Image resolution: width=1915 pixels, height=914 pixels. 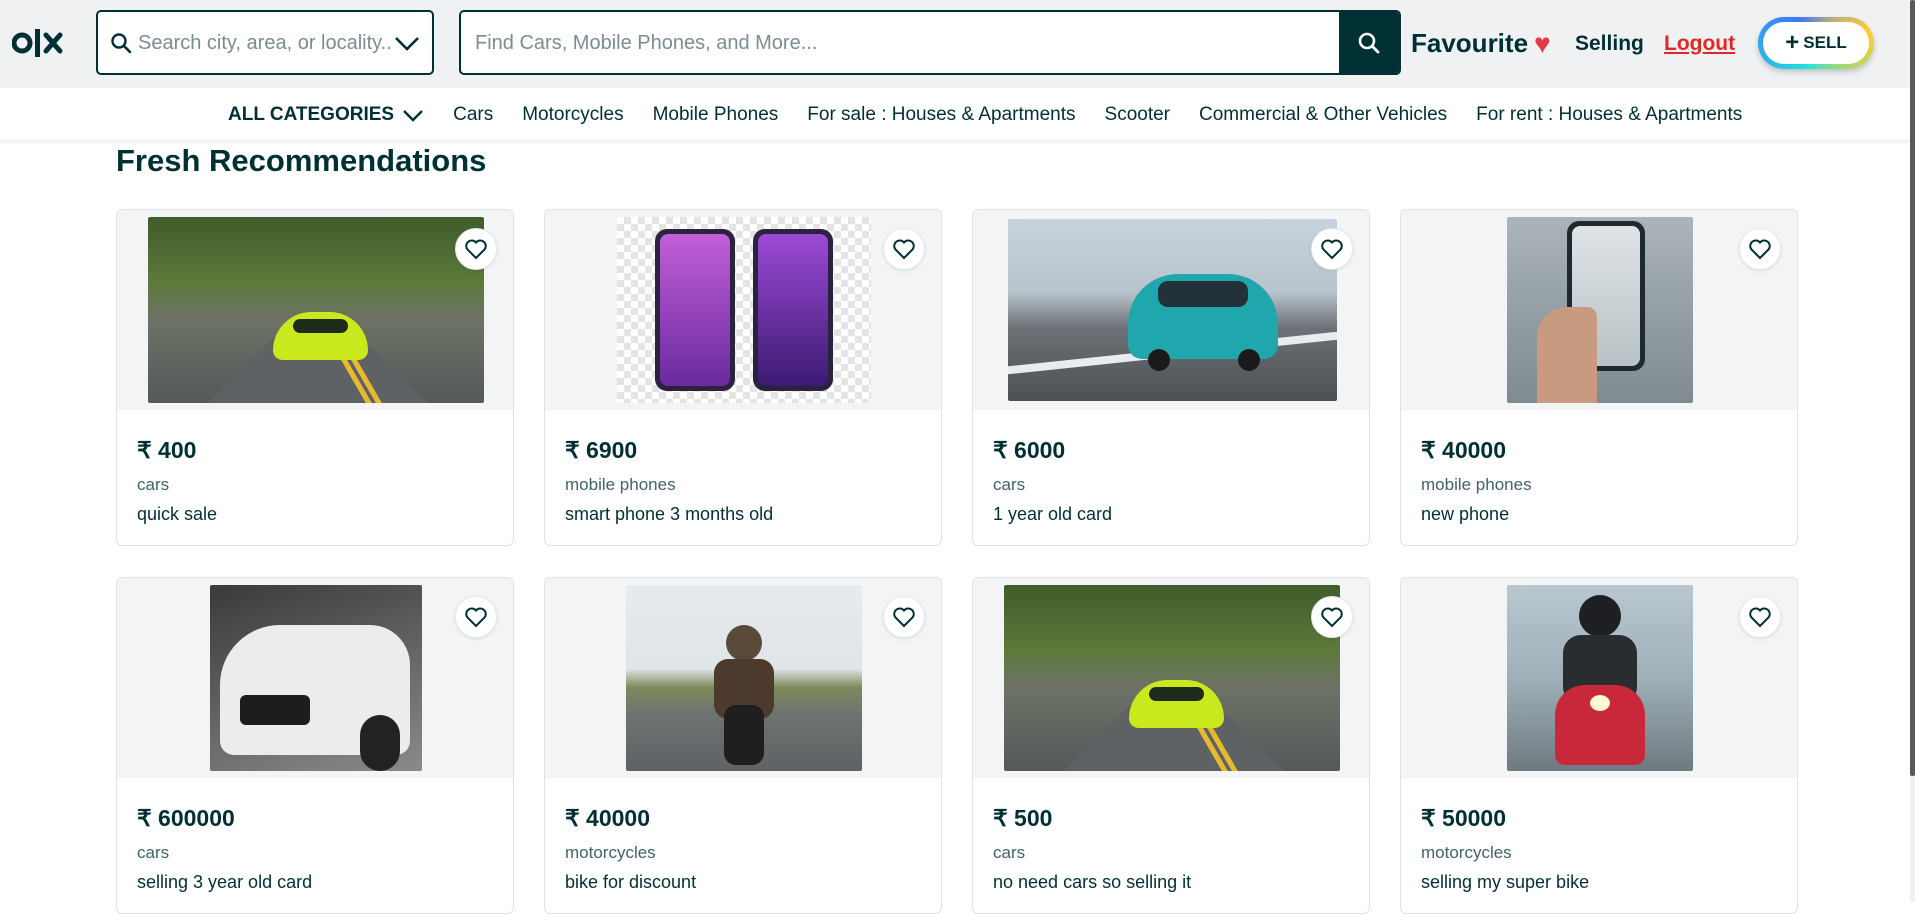 I want to click on listing-card: ₹ 600000 cars selling 3 year old card, so click(x=315, y=745).